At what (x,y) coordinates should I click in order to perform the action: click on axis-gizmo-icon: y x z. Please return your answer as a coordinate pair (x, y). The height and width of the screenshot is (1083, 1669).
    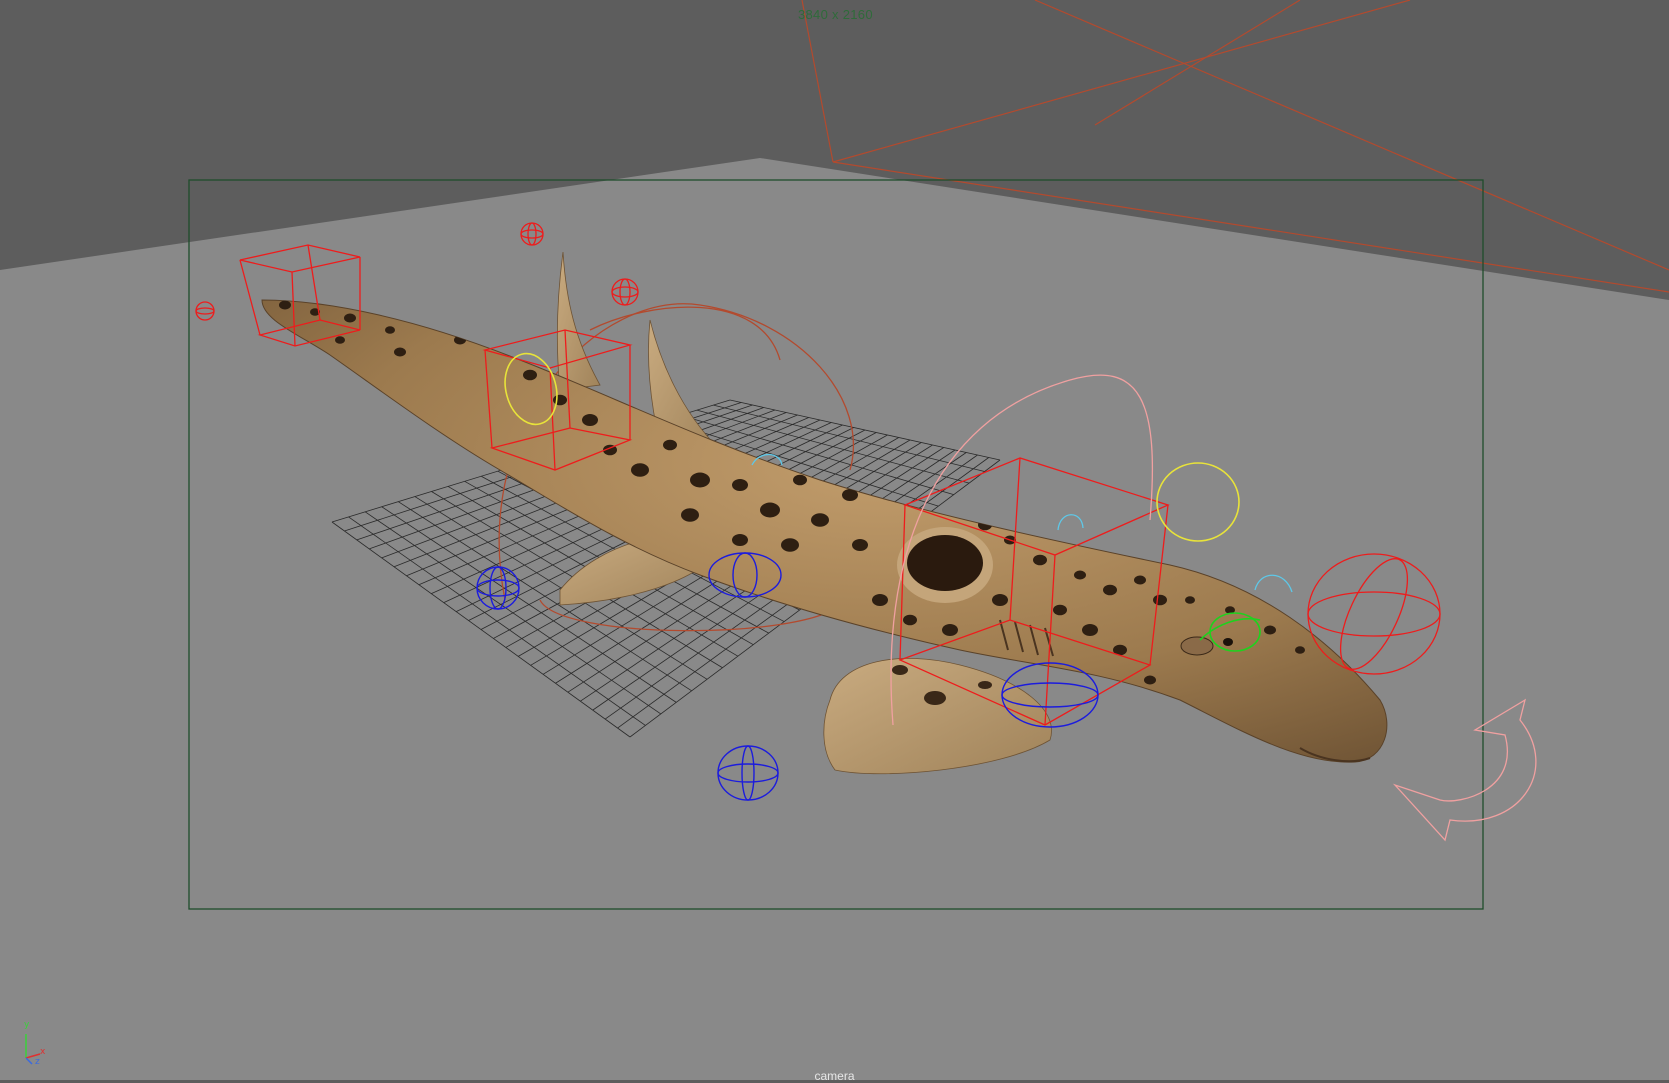
    Looking at the image, I should click on (33, 1043).